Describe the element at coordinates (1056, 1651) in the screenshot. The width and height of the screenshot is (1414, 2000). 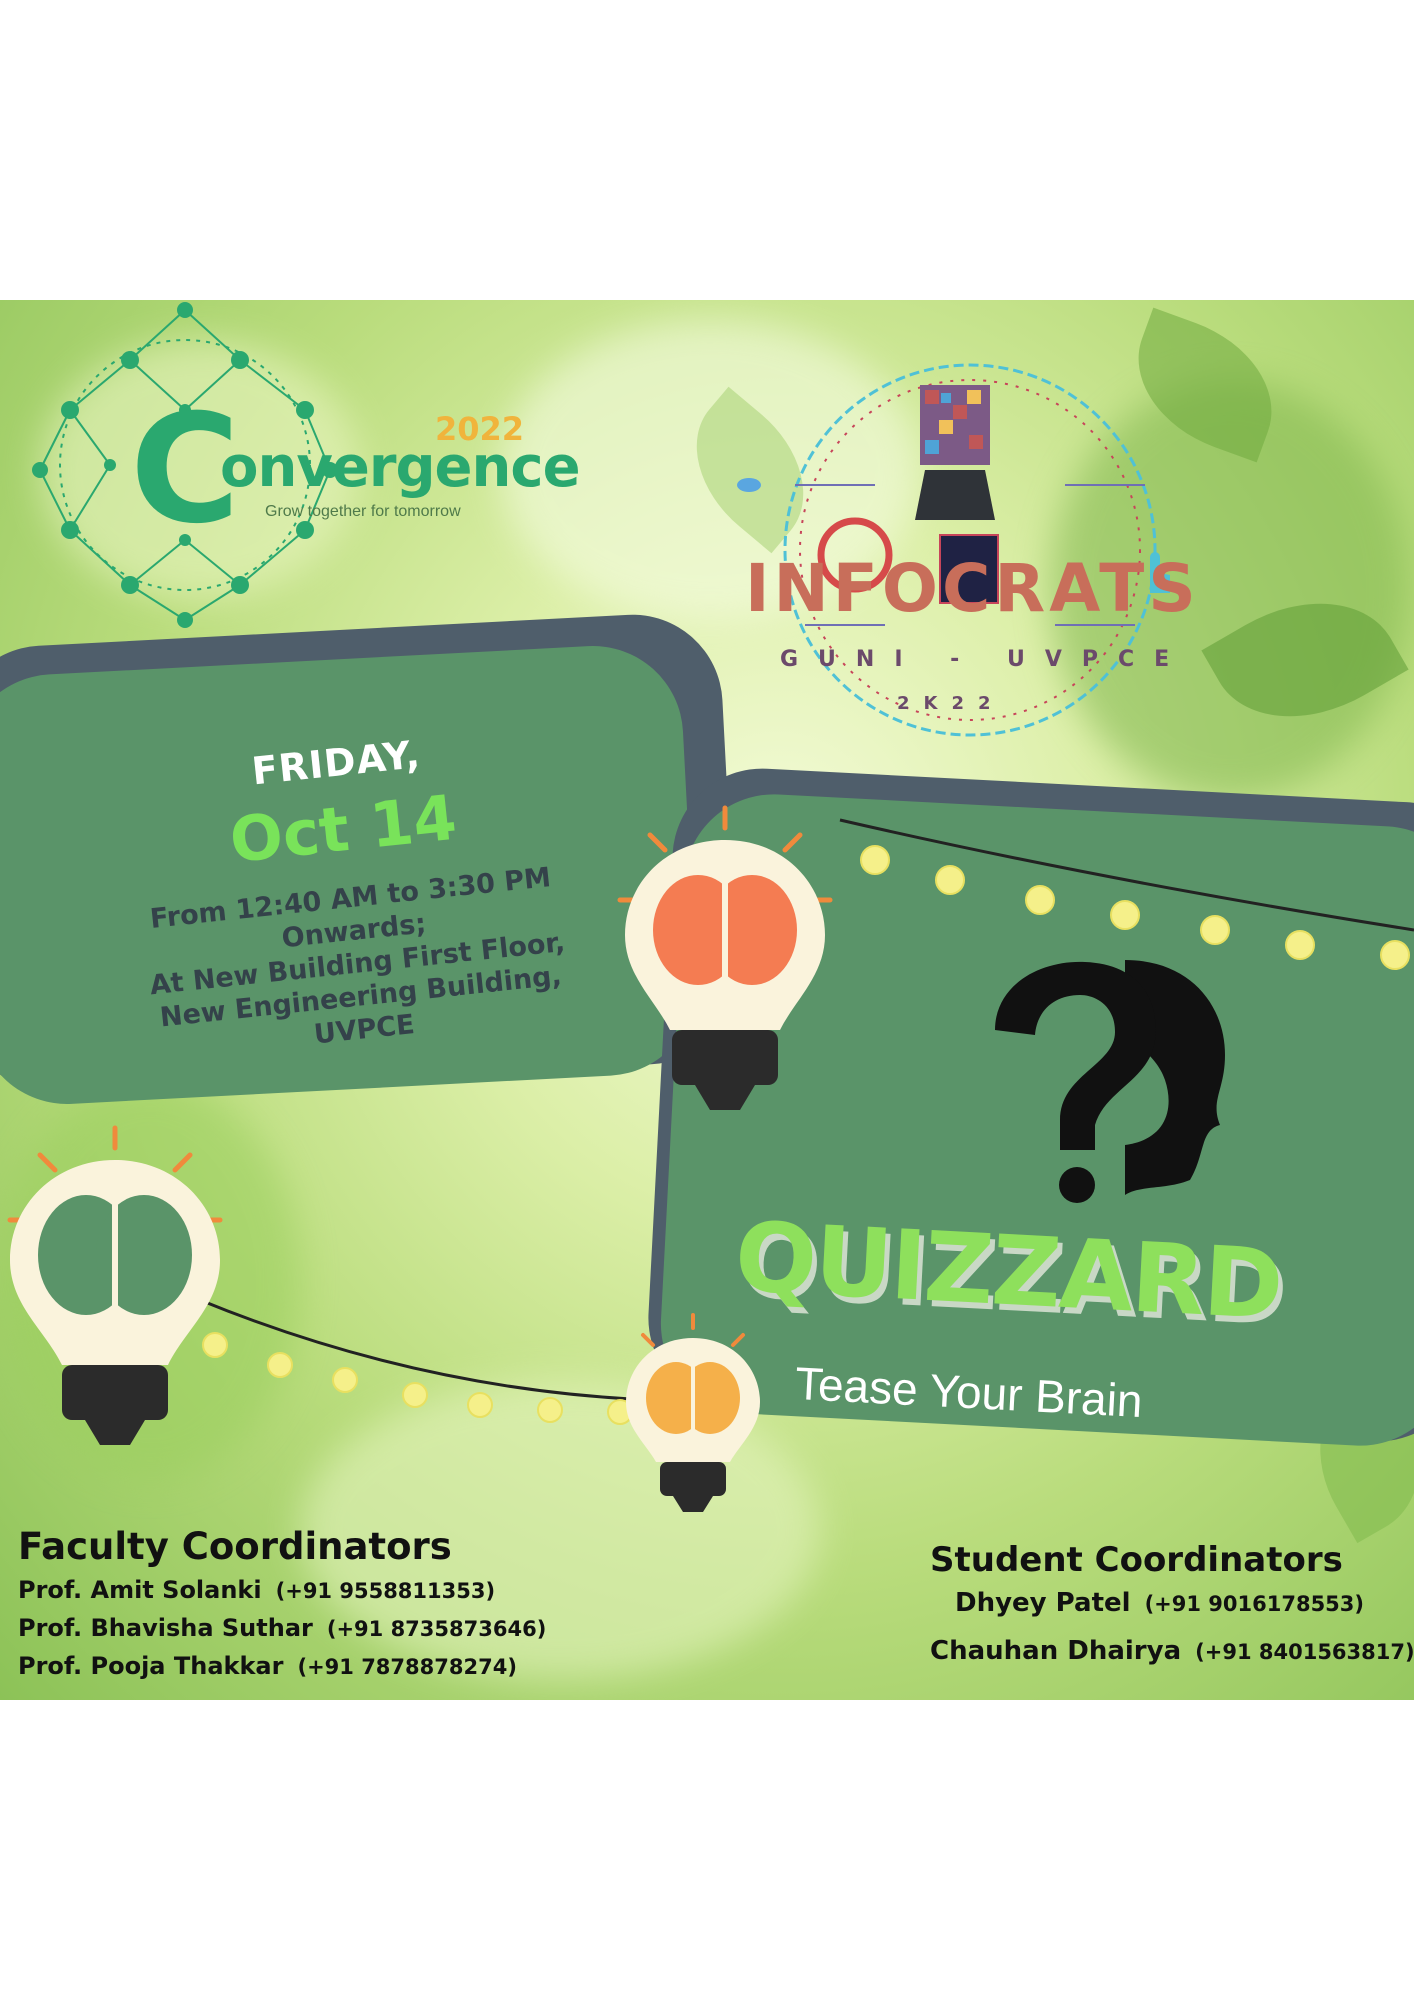
I see `student-name: Chauhan Dhairya` at that location.